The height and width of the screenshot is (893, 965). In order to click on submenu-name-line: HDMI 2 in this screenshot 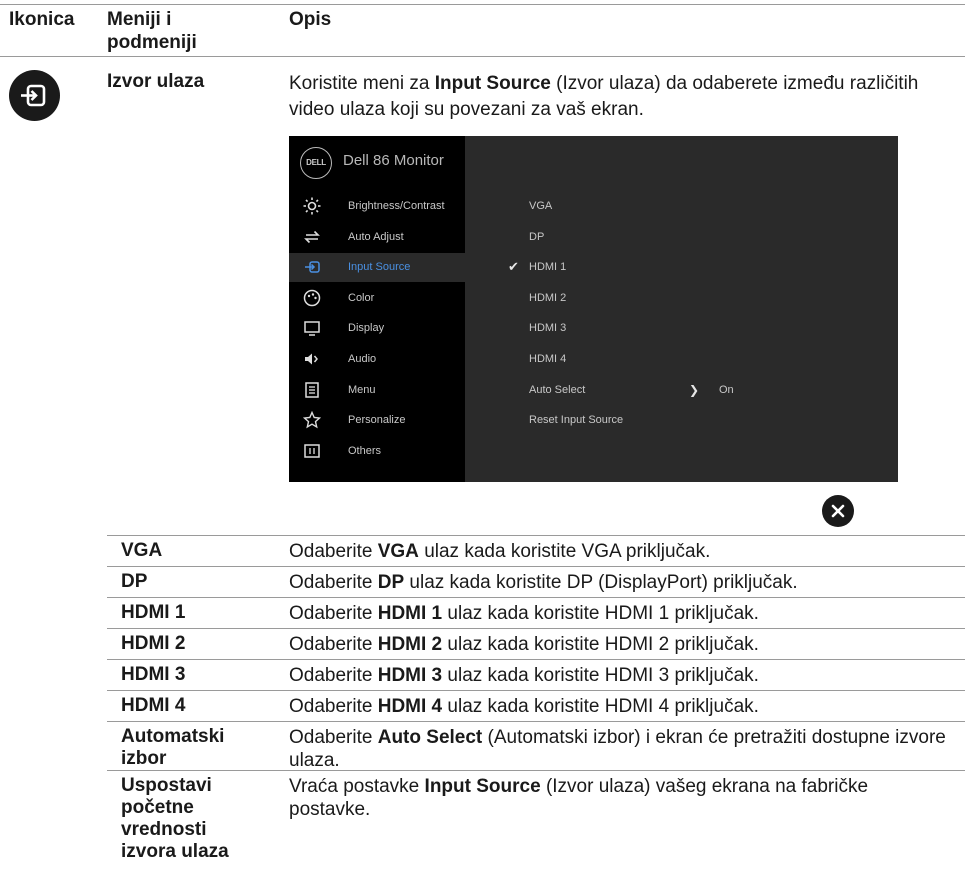, I will do `click(153, 643)`.